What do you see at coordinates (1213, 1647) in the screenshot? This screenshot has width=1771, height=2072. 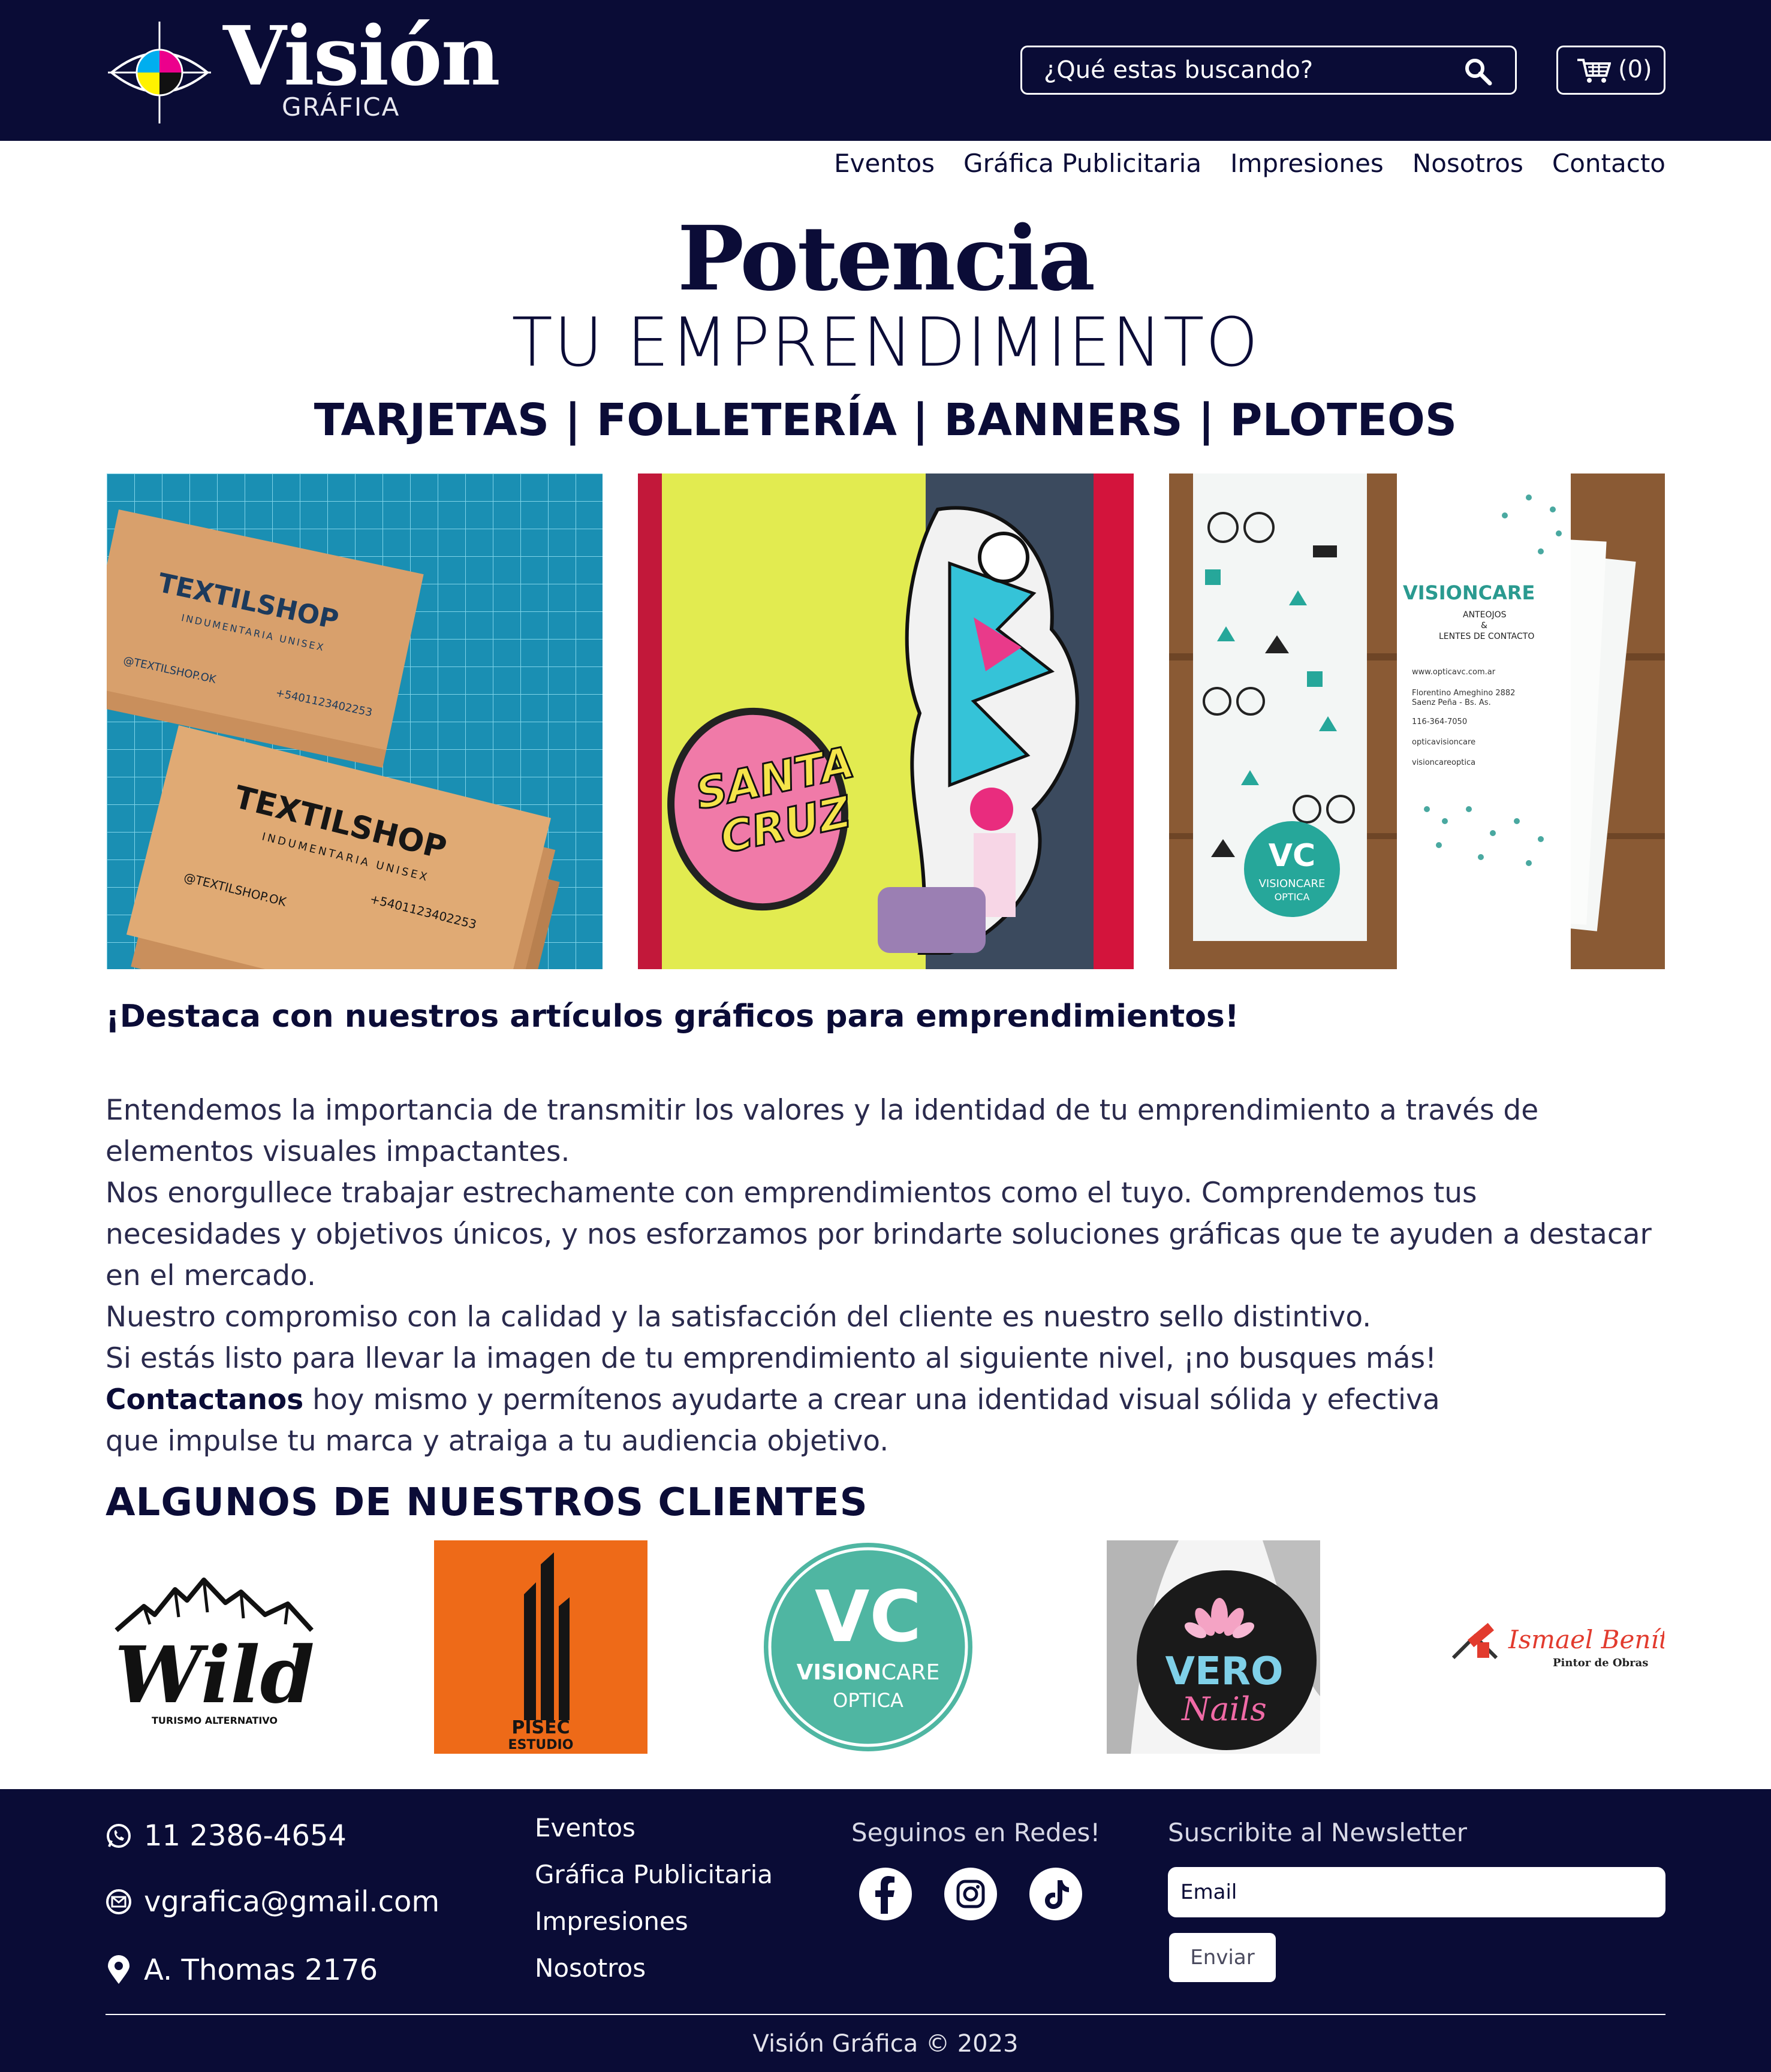 I see `client-logo-vero-nails: VERO Nails` at bounding box center [1213, 1647].